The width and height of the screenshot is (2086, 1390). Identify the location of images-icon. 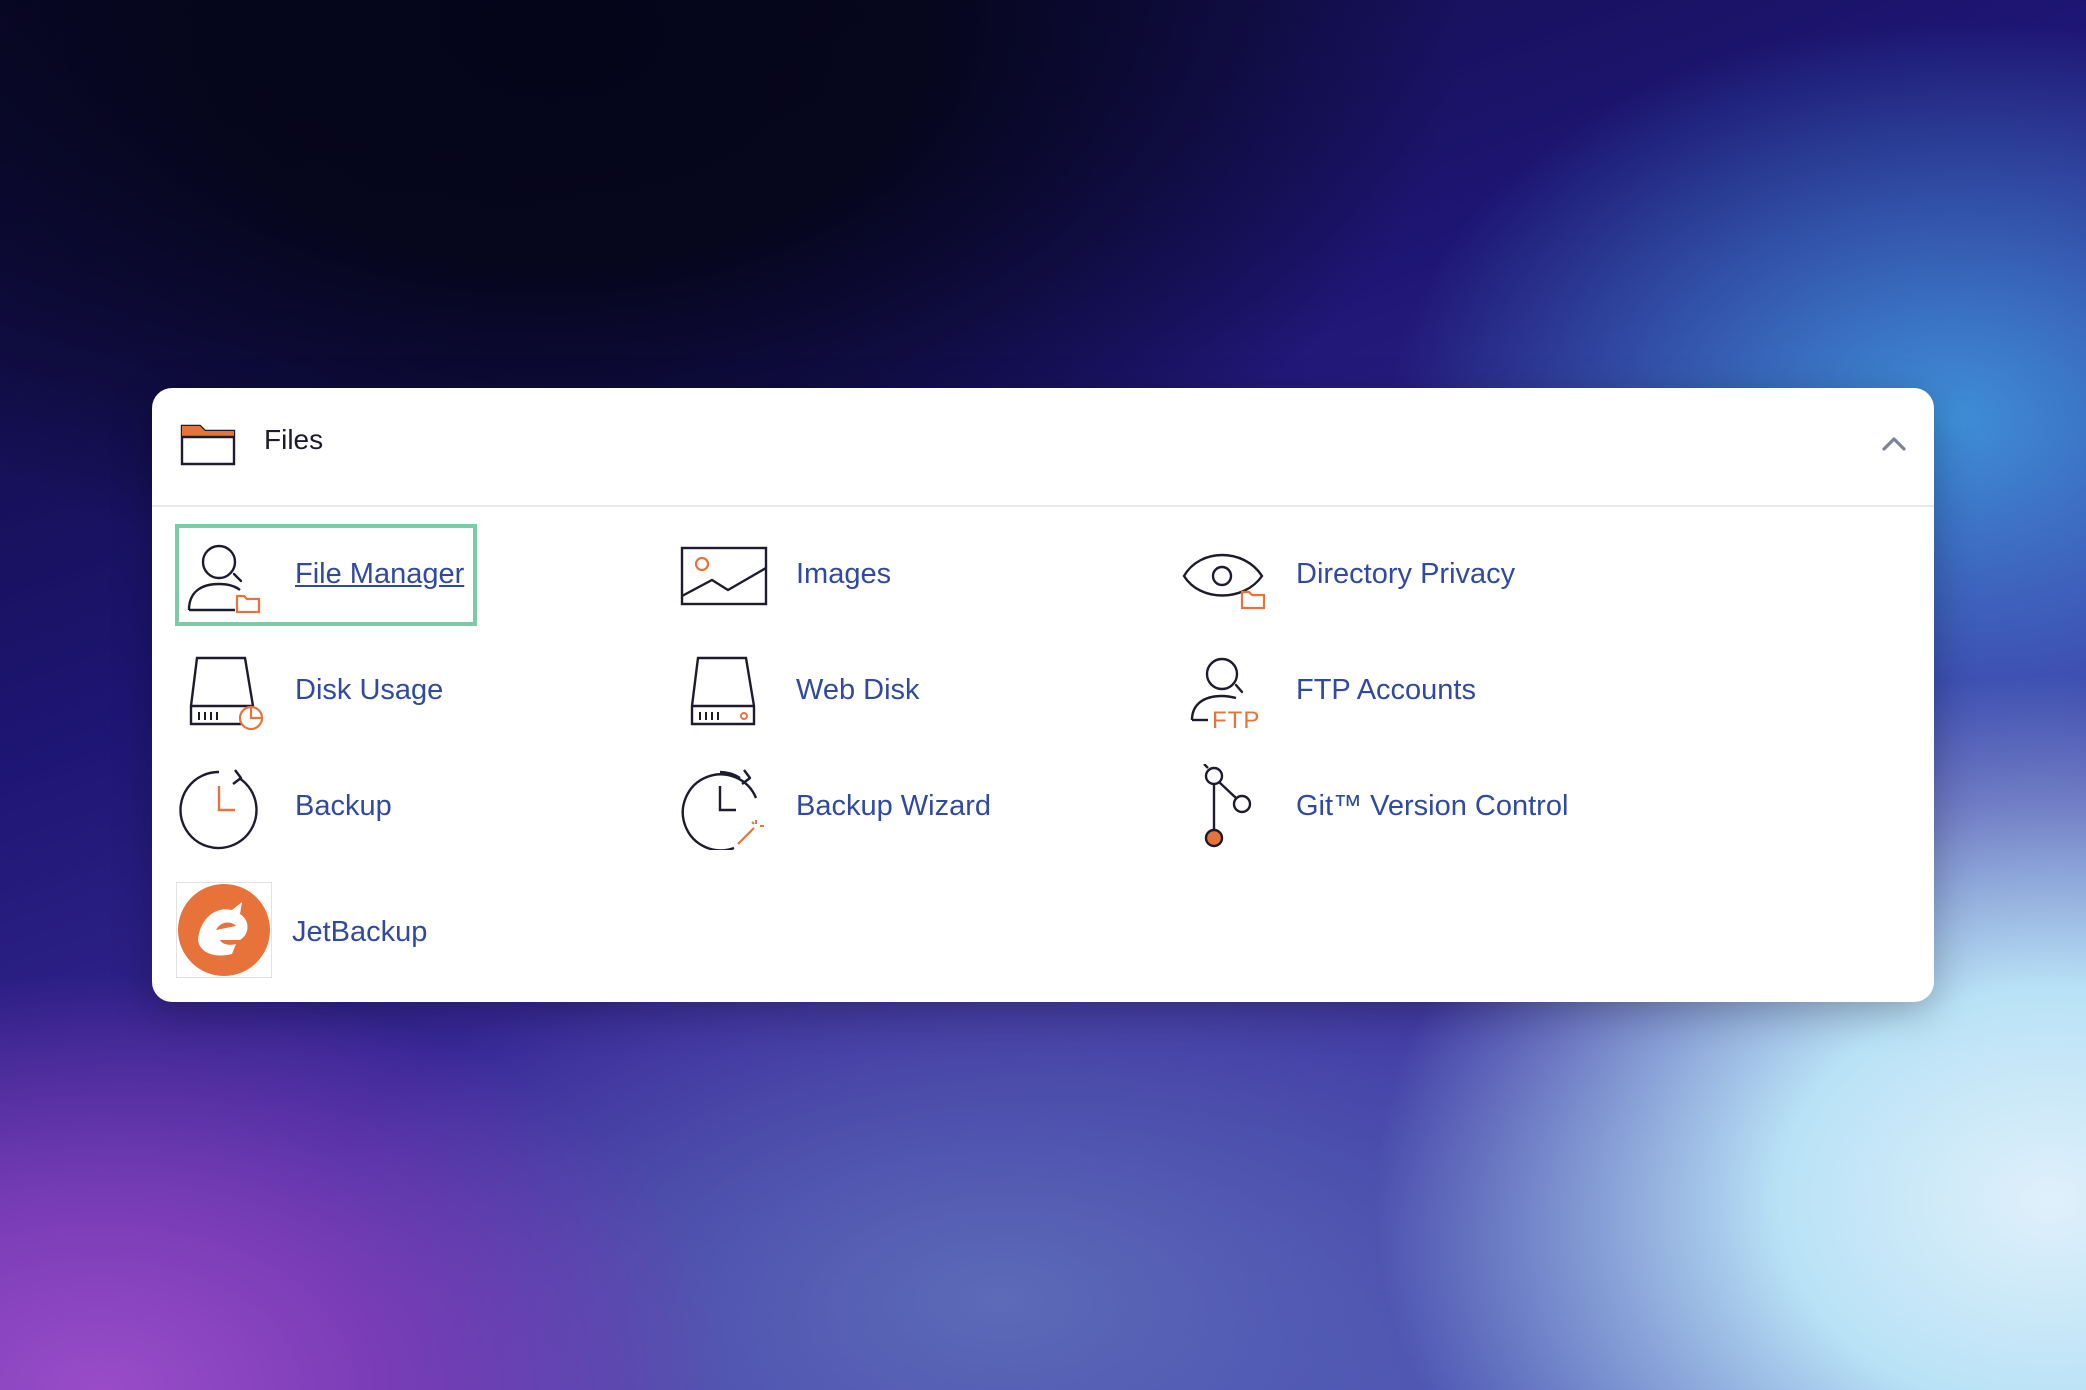
(724, 576).